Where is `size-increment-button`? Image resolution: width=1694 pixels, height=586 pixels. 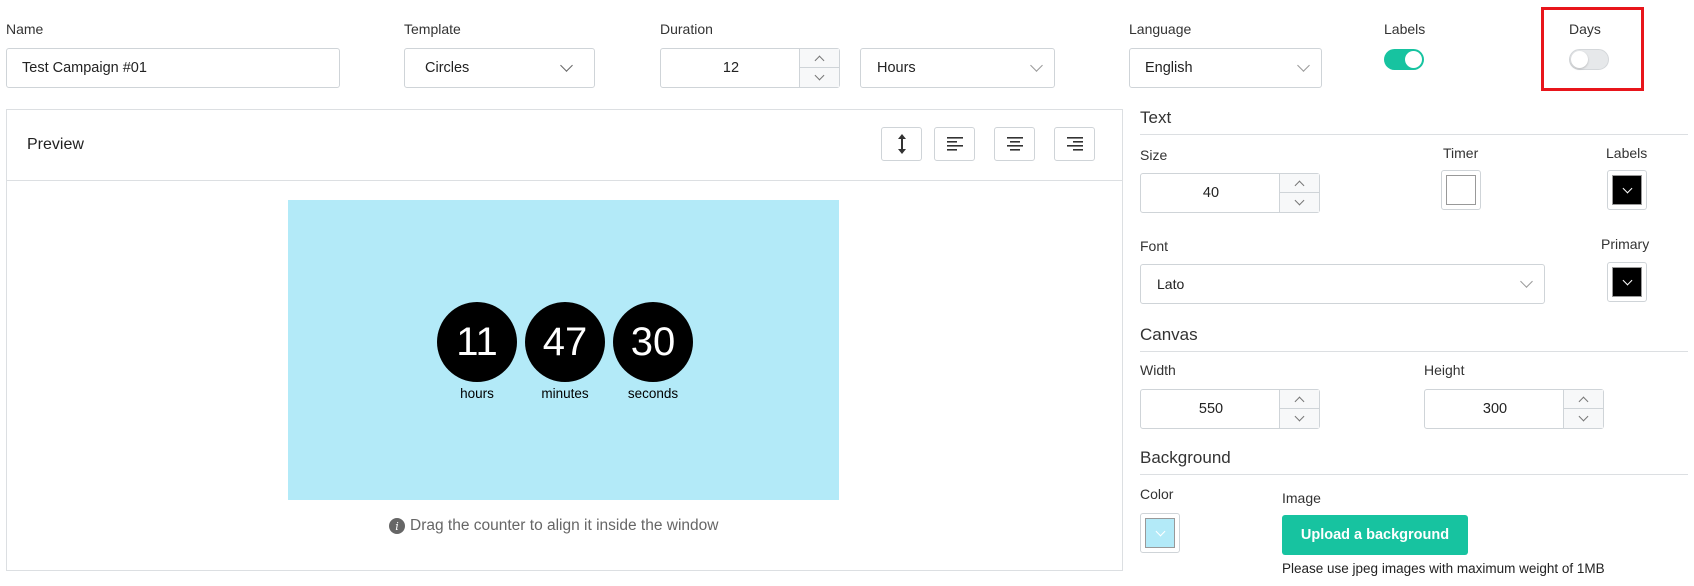 size-increment-button is located at coordinates (1299, 183).